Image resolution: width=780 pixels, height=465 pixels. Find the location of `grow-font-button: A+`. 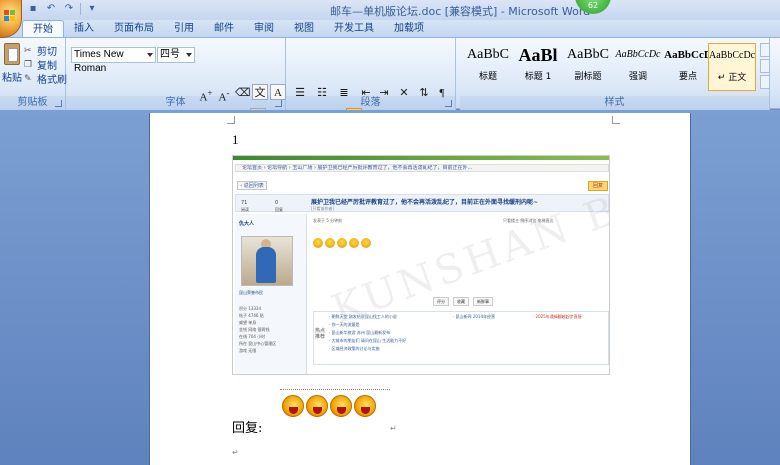

grow-font-button: A+ is located at coordinates (206, 94).